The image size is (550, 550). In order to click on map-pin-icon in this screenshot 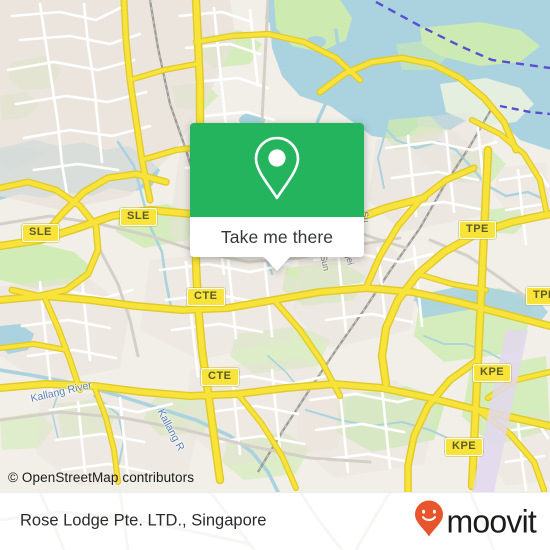, I will do `click(277, 170)`.